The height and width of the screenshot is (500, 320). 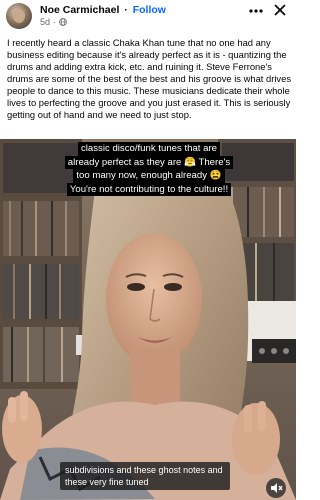 I want to click on author-line: Noe Carmichael · Follow, so click(x=103, y=10).